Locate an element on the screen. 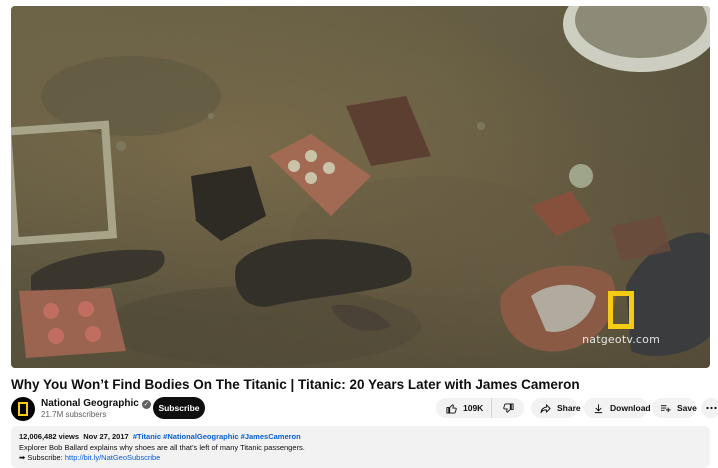 The image size is (718, 468). share-arrow-icon is located at coordinates (545, 408).